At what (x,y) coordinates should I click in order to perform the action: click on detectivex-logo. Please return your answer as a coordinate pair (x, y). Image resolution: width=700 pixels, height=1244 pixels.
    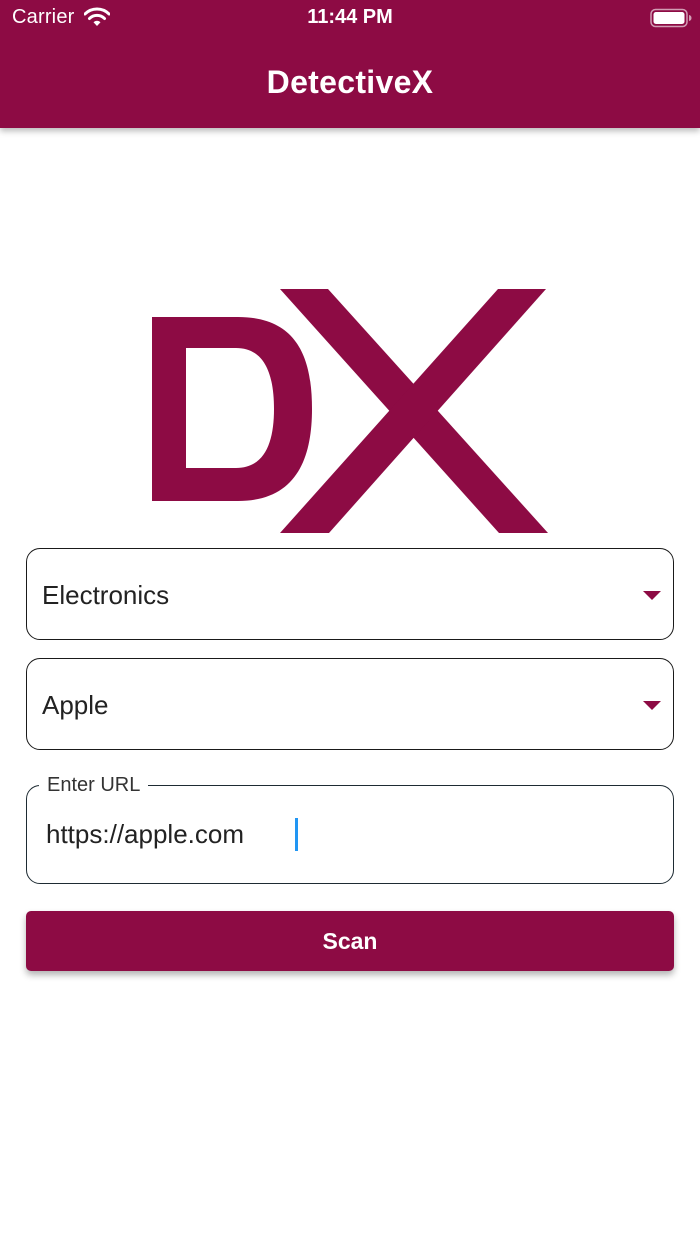
    Looking at the image, I should click on (350, 411).